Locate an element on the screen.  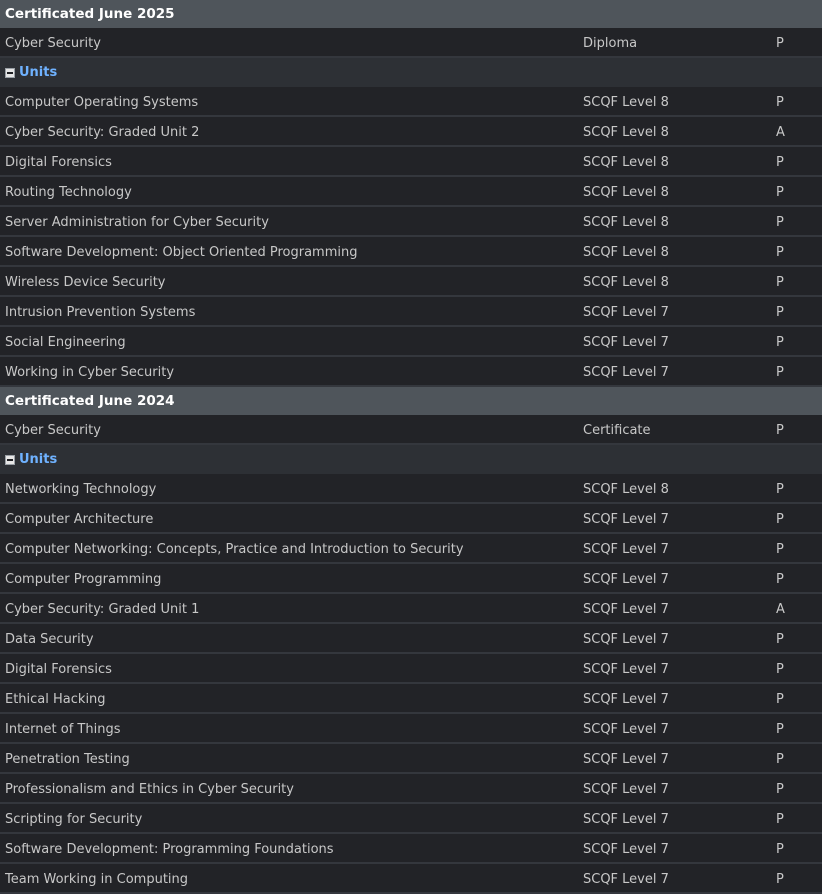
unit-name: Team Working in Computing is located at coordinates (97, 879).